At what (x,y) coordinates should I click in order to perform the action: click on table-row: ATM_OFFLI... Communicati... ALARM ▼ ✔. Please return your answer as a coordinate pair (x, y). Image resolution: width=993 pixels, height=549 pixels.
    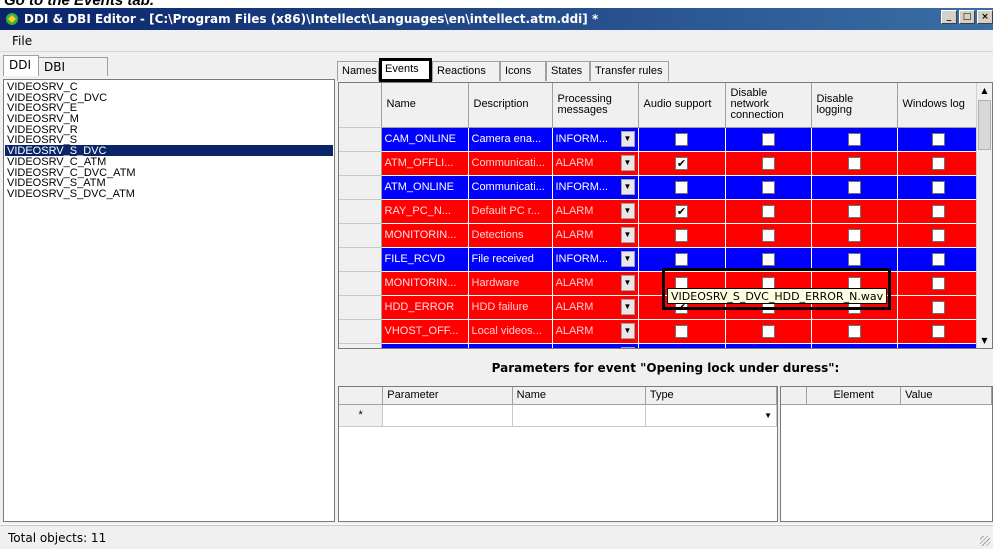
    Looking at the image, I should click on (659, 163).